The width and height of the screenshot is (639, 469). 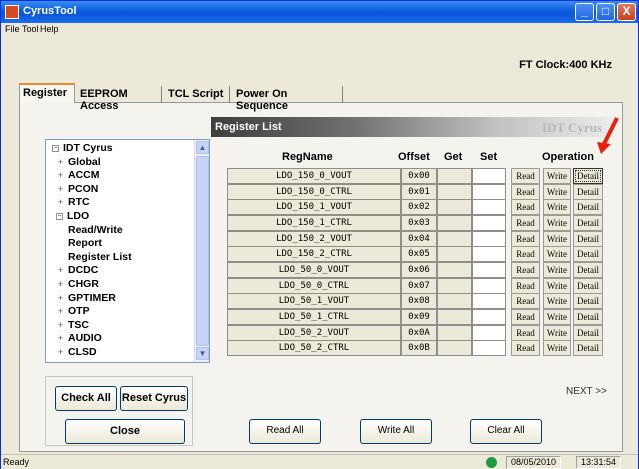 I want to click on tree-item: Register List, so click(x=100, y=257).